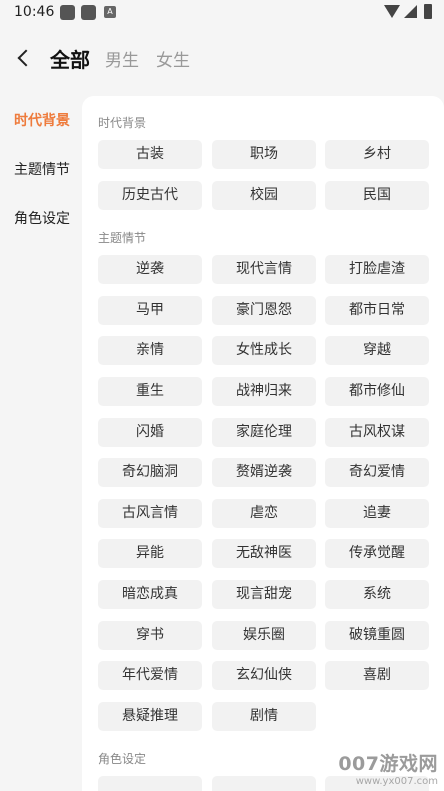 This screenshot has width=444, height=791. Describe the element at coordinates (150, 195) in the screenshot. I see `tag-chip: 历史古代` at that location.